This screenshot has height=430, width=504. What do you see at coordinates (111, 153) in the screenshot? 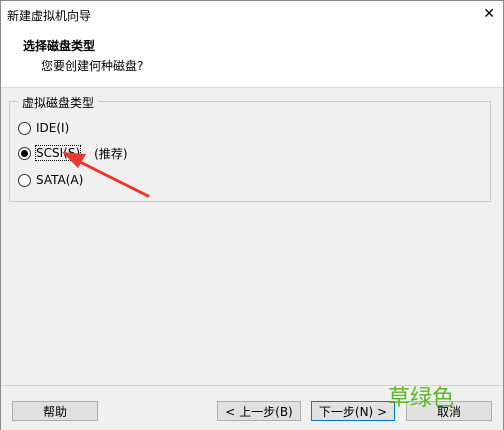
I see `recommended-note: (推荐)` at bounding box center [111, 153].